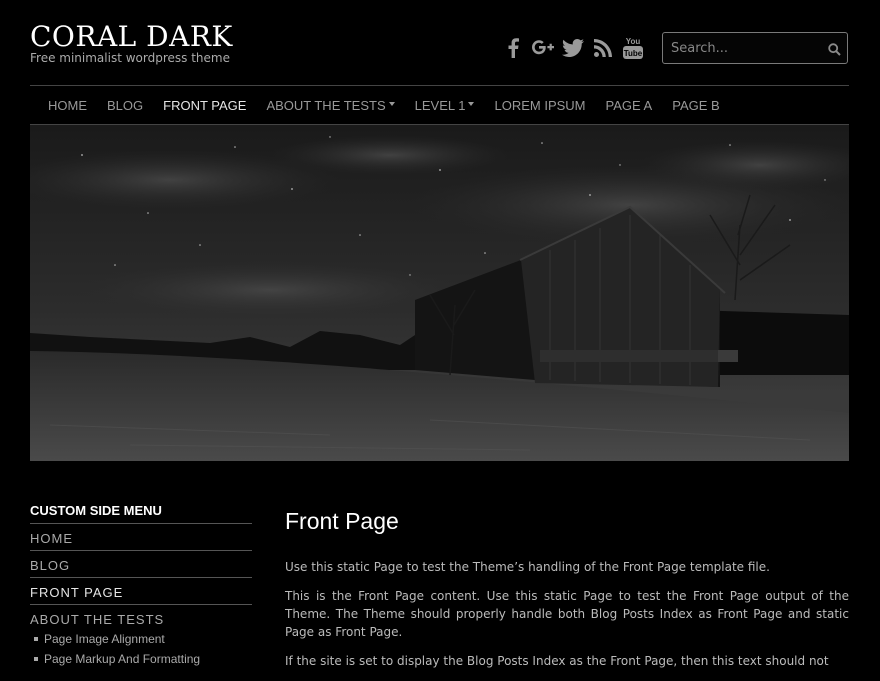 Image resolution: width=880 pixels, height=681 pixels. I want to click on google-plus-icon, so click(543, 48).